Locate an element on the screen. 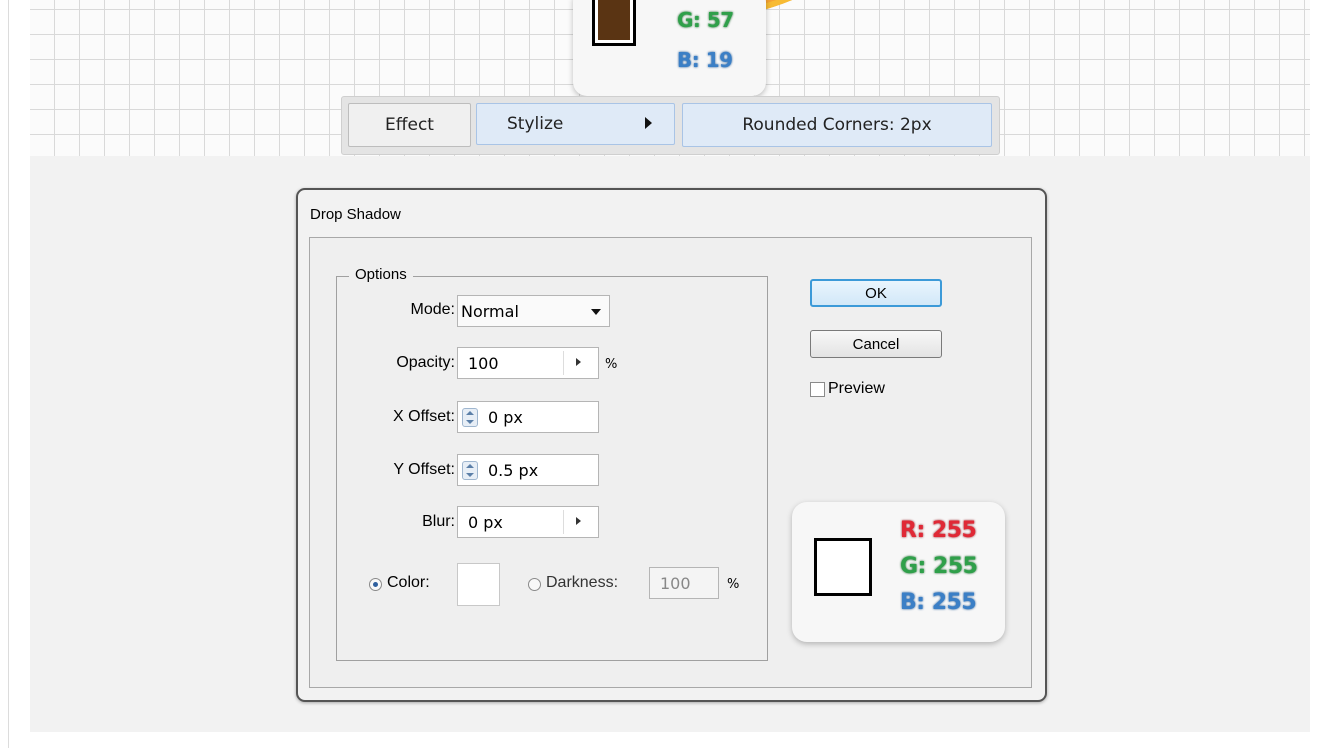 This screenshot has width=1329, height=748. cancel-button: Cancel is located at coordinates (876, 344).